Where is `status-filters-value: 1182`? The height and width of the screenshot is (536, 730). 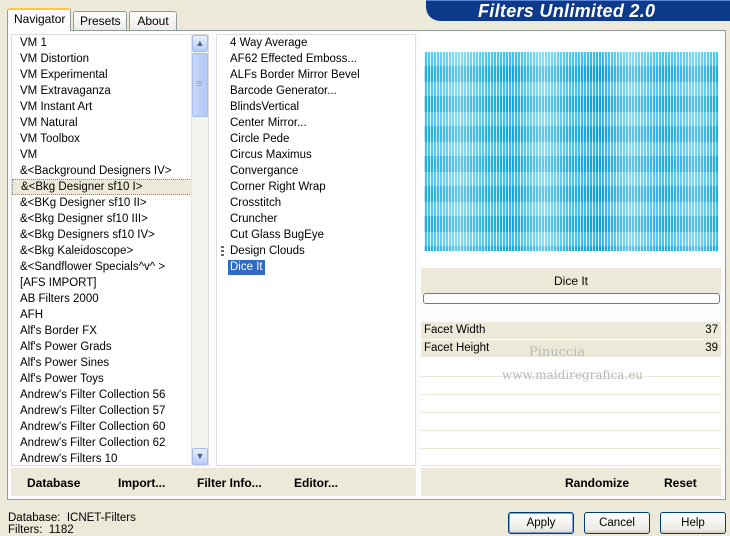 status-filters-value: 1182 is located at coordinates (61, 530).